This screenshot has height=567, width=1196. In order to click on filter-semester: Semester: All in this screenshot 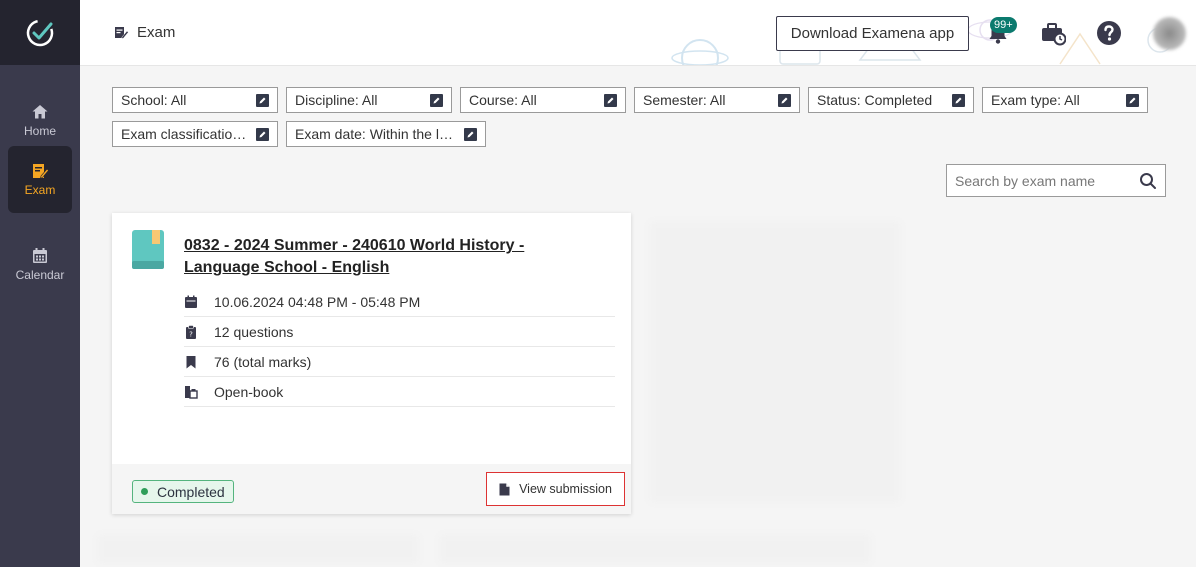, I will do `click(717, 100)`.